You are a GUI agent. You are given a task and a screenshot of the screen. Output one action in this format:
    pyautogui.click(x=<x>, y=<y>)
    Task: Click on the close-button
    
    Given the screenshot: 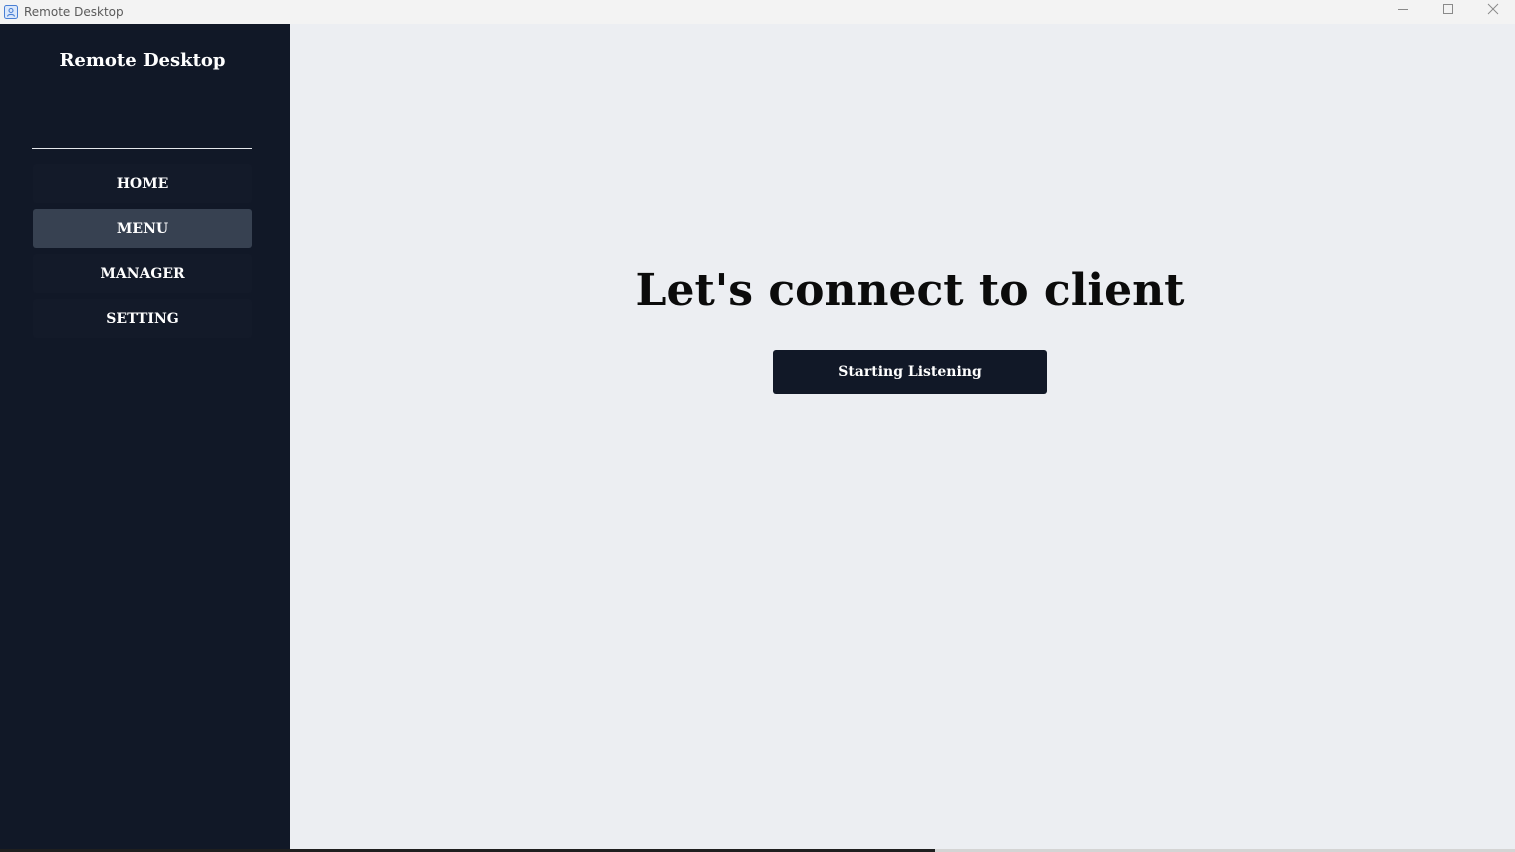 What is the action you would take?
    pyautogui.click(x=1492, y=9)
    